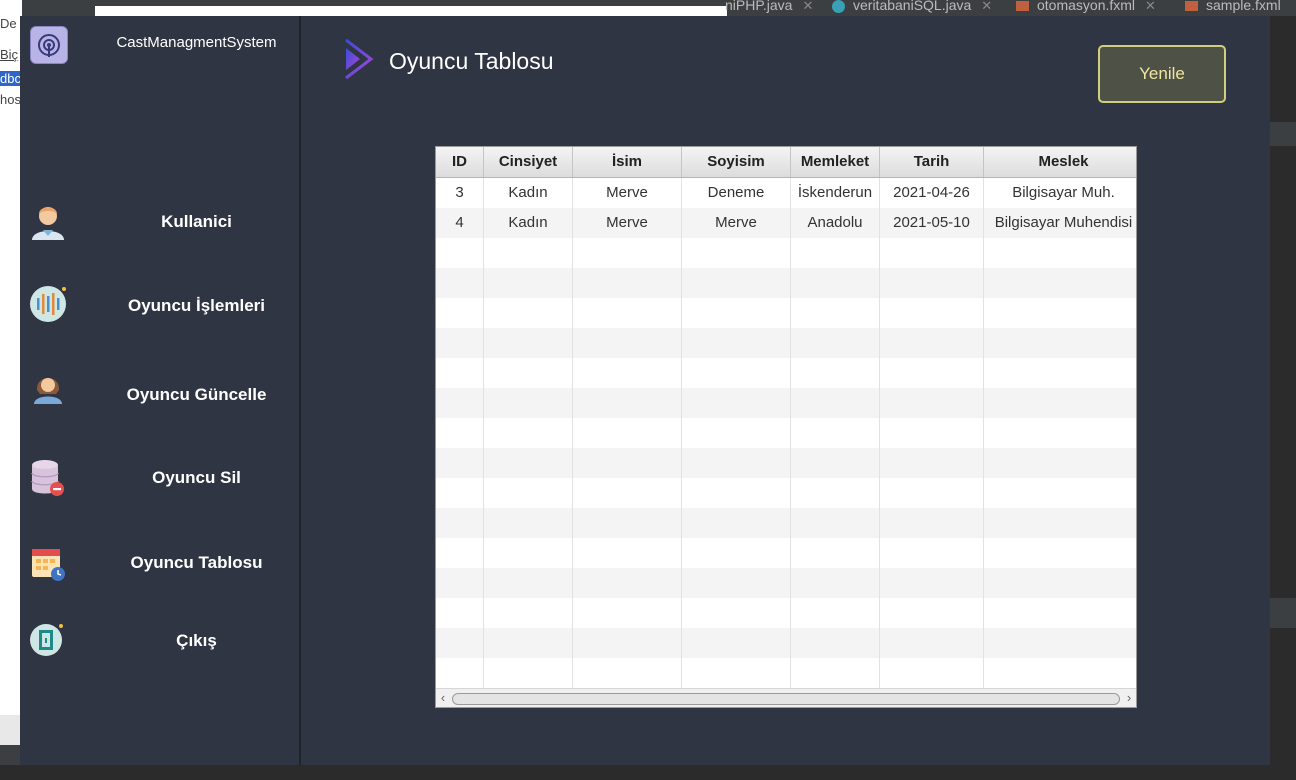 The width and height of the screenshot is (1296, 780). What do you see at coordinates (528, 162) in the screenshot?
I see `column-header: Cinsiyet` at bounding box center [528, 162].